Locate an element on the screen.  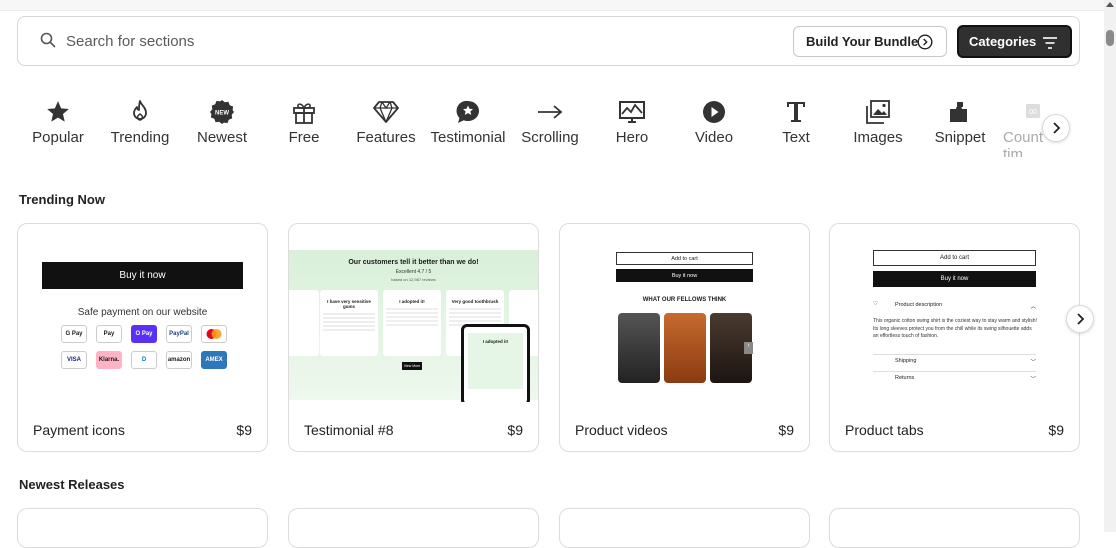
testimonial-card-1: I have very sensitive gums is located at coordinates (349, 323).